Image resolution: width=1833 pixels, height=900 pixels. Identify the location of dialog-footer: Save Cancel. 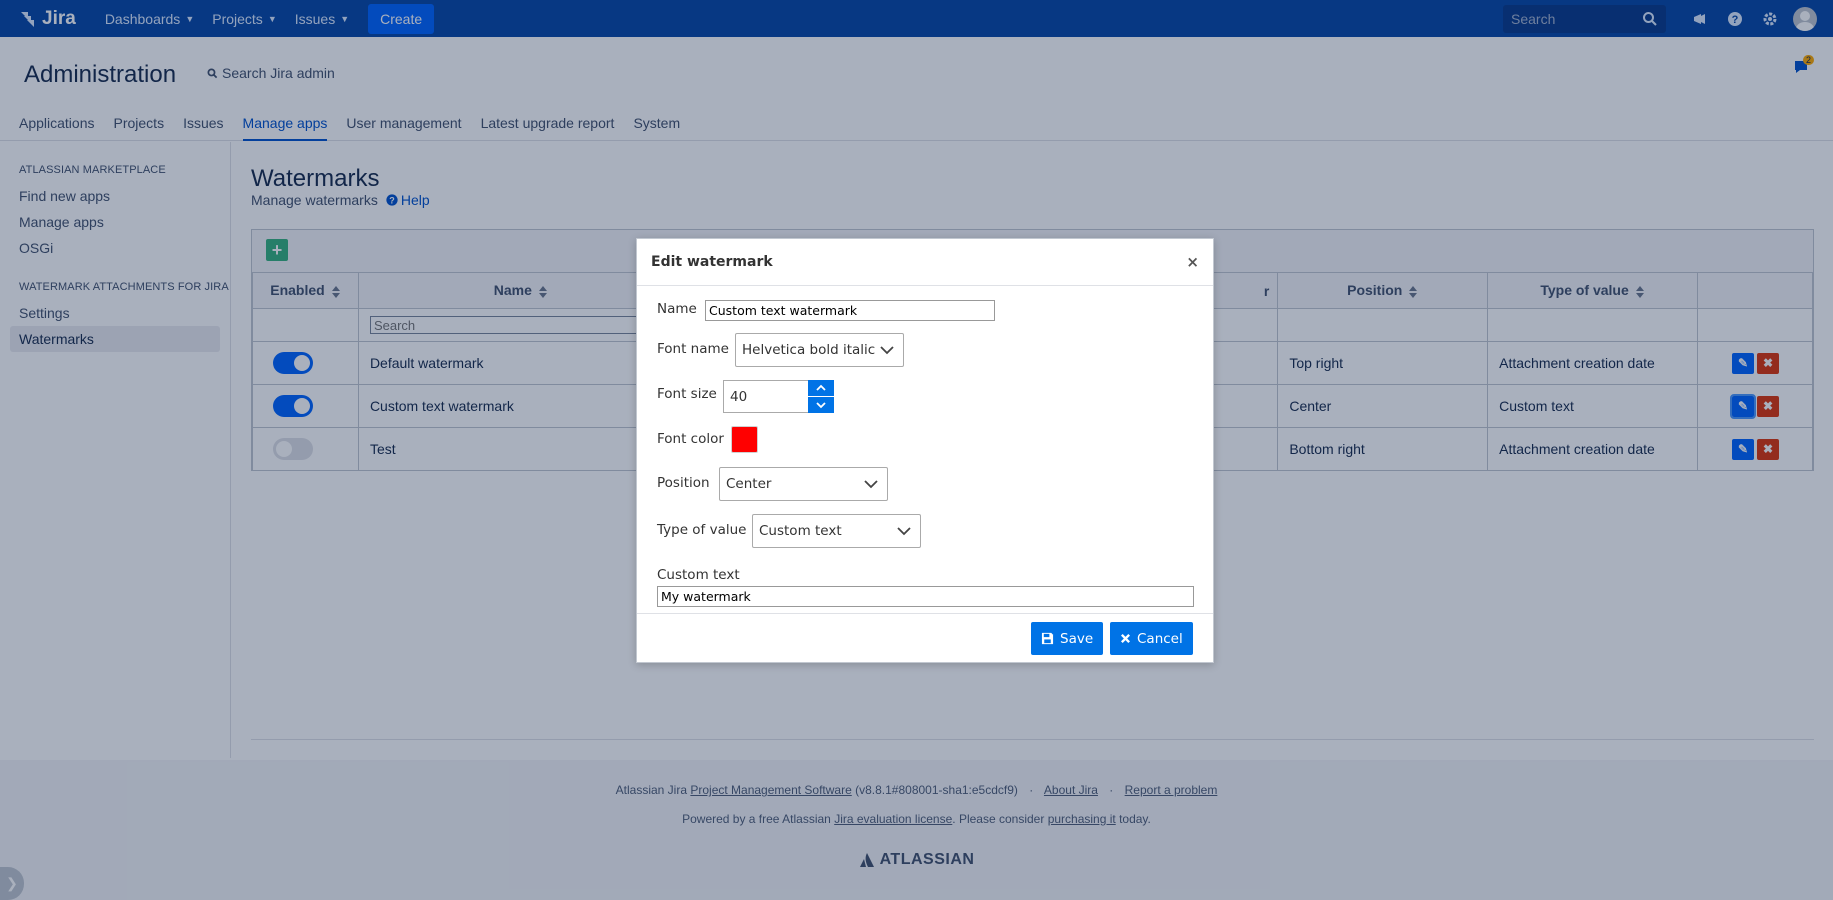
(925, 637).